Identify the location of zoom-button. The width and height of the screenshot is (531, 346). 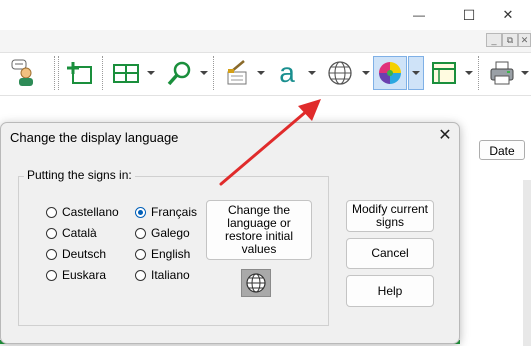
(180, 73).